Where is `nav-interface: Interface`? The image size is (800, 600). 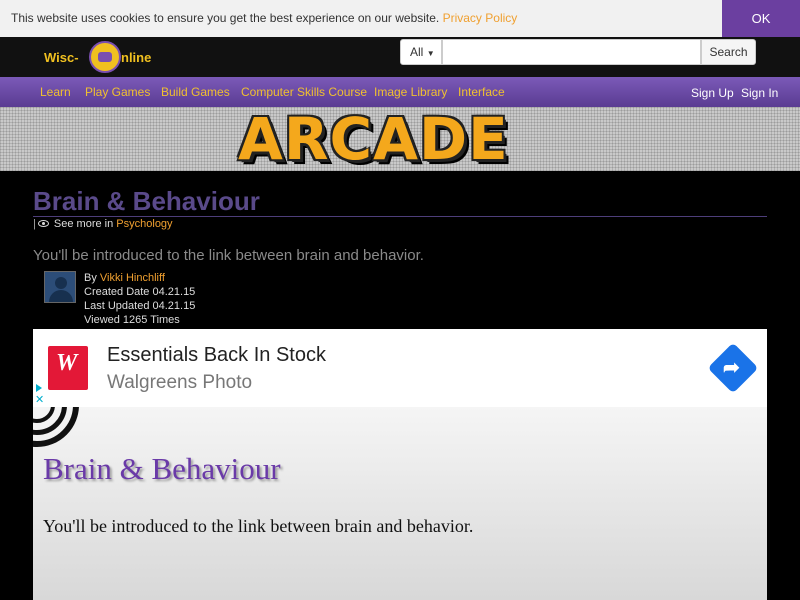
nav-interface: Interface is located at coordinates (481, 92).